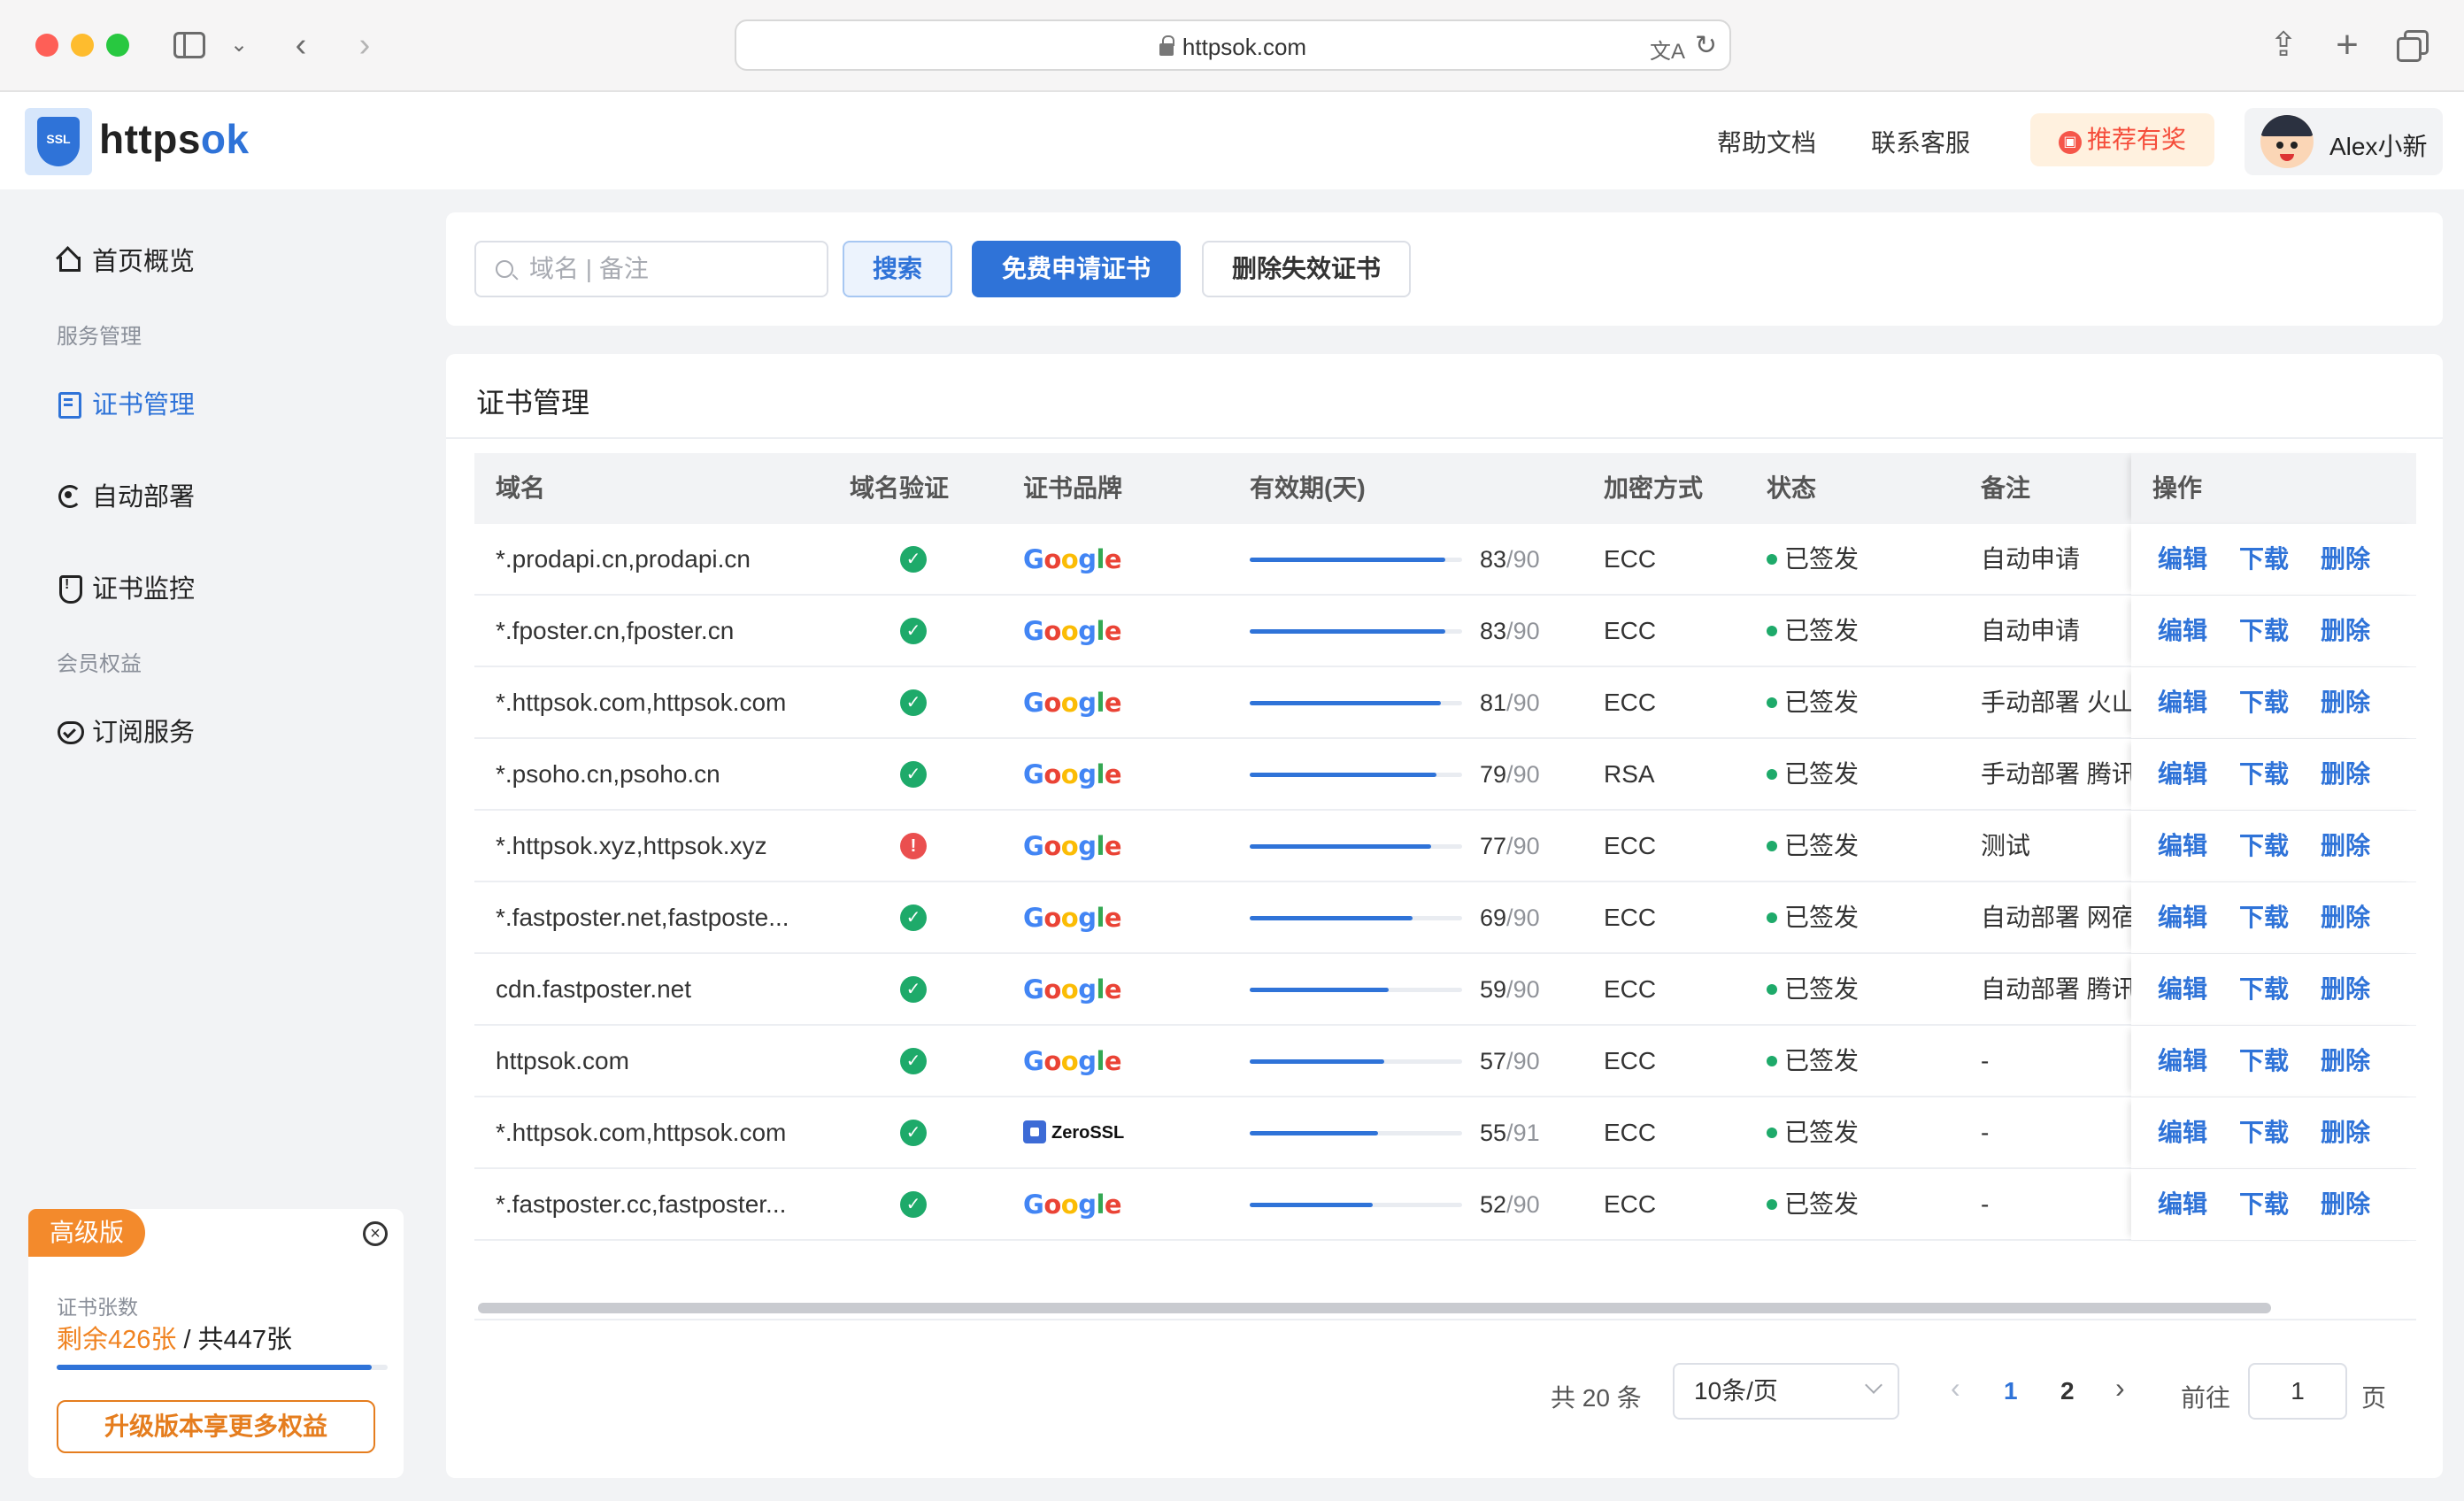 The height and width of the screenshot is (1501, 2464). Describe the element at coordinates (671, 269) in the screenshot. I see `search-input` at that location.